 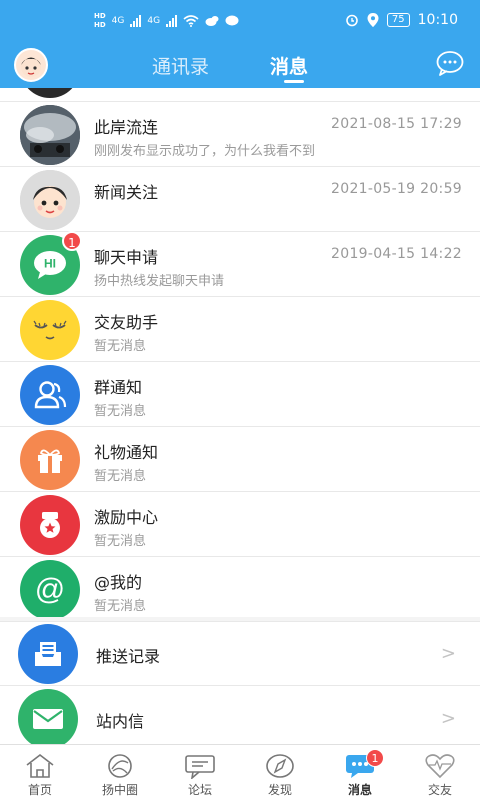 I want to click on list-item: 交友助手 暂无消息, so click(x=240, y=329).